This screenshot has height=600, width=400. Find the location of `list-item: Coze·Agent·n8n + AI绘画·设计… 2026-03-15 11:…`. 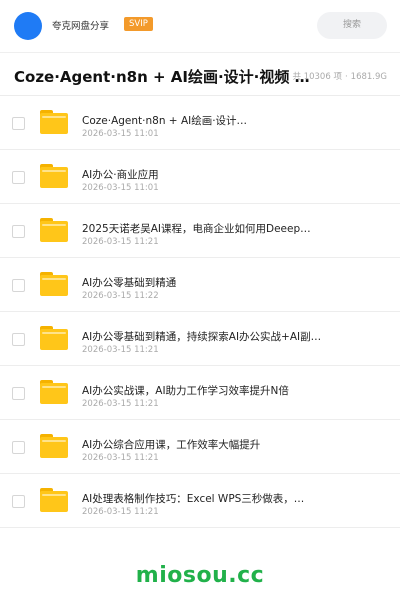

list-item: Coze·Agent·n8n + AI绘画·设计… 2026-03-15 11:… is located at coordinates (200, 123).